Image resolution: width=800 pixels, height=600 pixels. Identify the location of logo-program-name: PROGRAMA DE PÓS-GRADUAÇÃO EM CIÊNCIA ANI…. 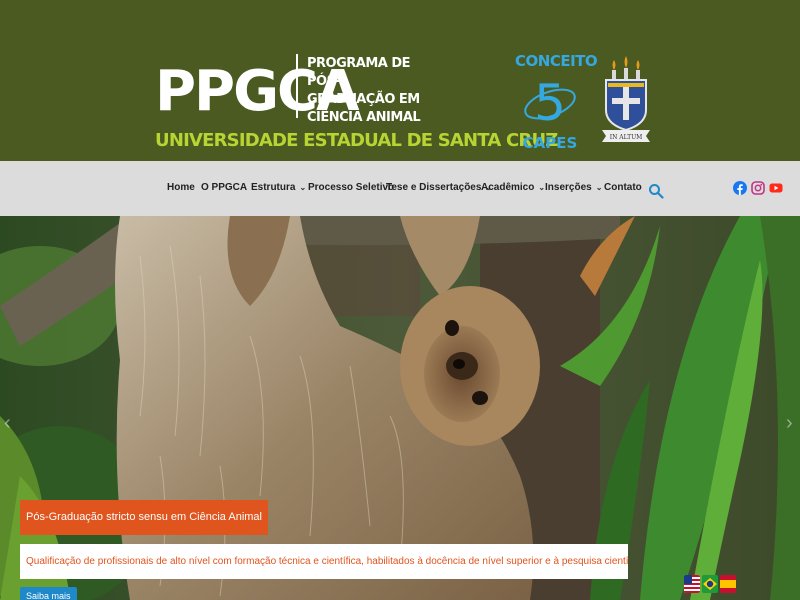
(367, 91).